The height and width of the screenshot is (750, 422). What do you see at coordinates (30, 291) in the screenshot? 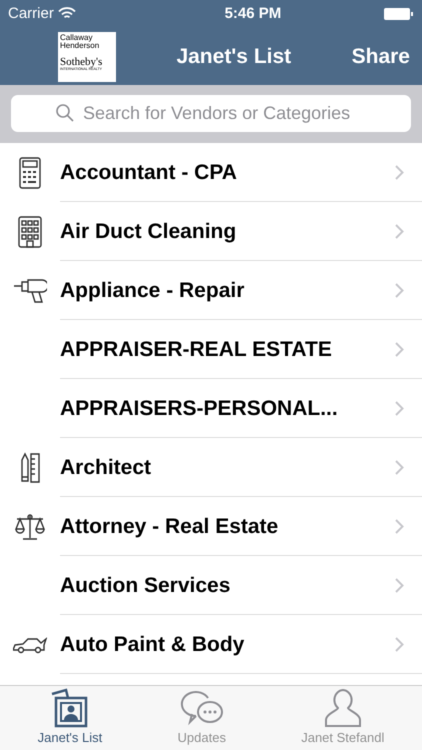
I see `drill-icon` at bounding box center [30, 291].